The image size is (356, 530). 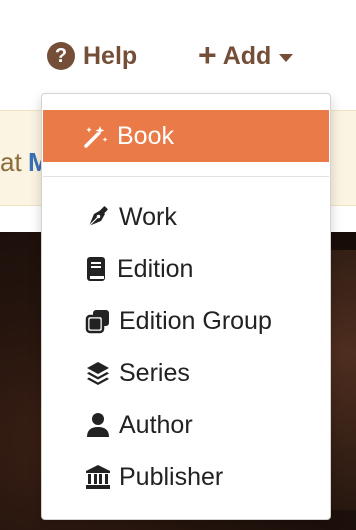 I want to click on menu-item-label: Publisher, so click(x=171, y=476).